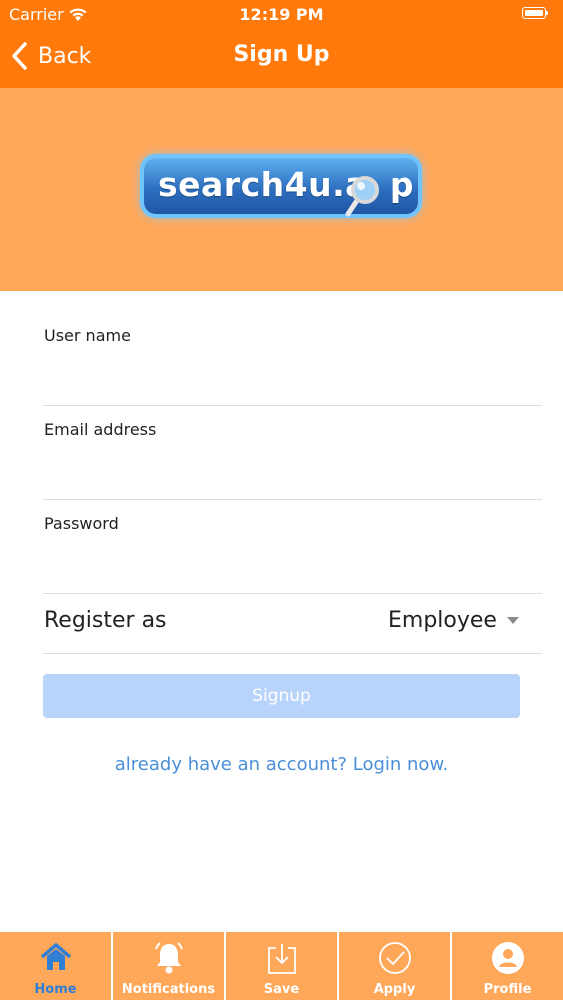 The width and height of the screenshot is (563, 1000). I want to click on password-label: Password, so click(81, 523).